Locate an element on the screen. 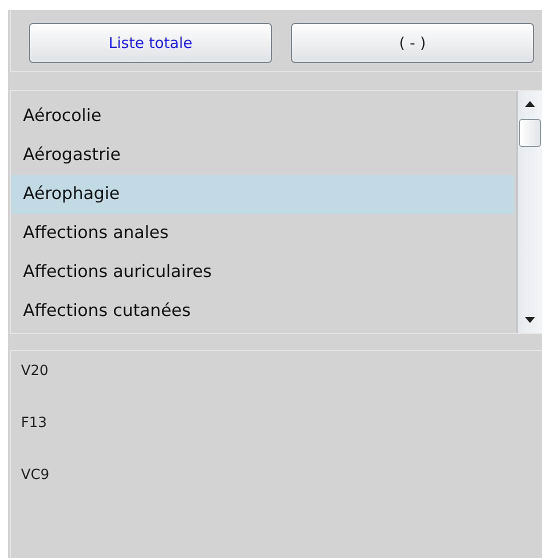 The width and height of the screenshot is (542, 558). list-item: Affections auriculaires is located at coordinates (262, 272).